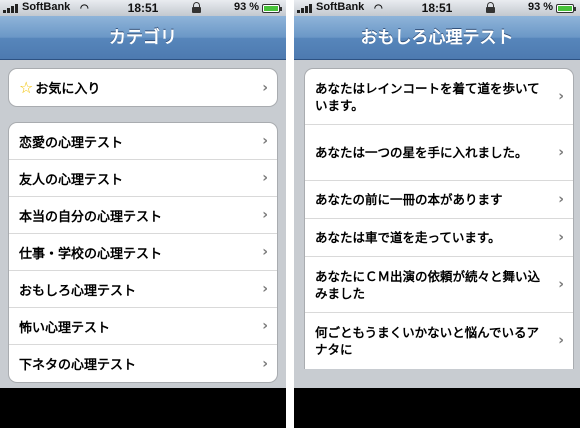  I want to click on test-title: あなたは一つの星を手に入れました。, so click(421, 152).